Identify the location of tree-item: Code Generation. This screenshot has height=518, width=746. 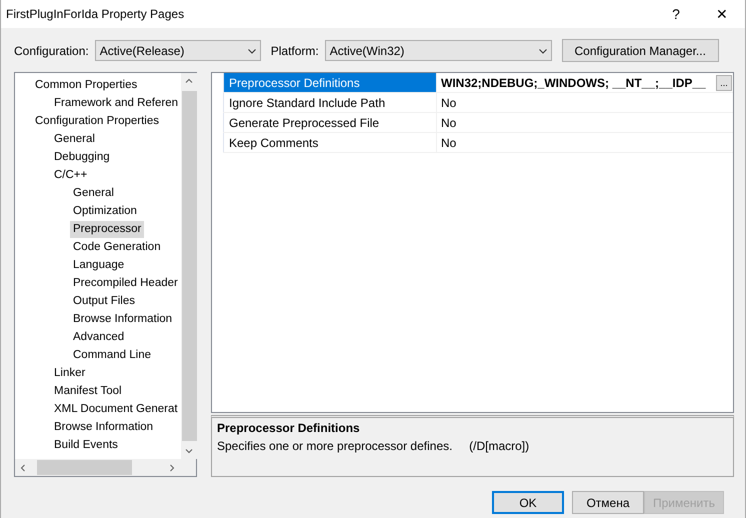
(117, 247).